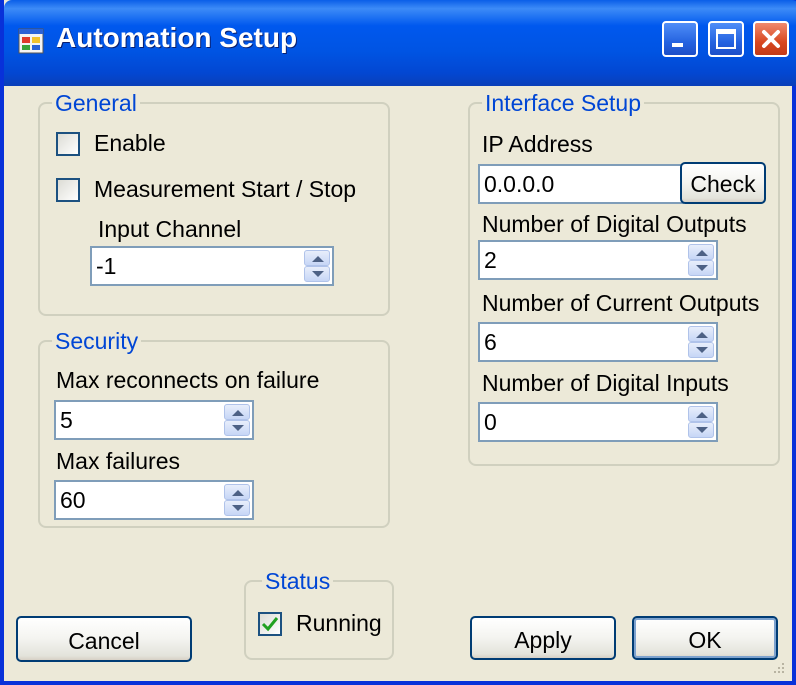 Image resolution: width=796 pixels, height=685 pixels. I want to click on minimize-icon, so click(677, 45).